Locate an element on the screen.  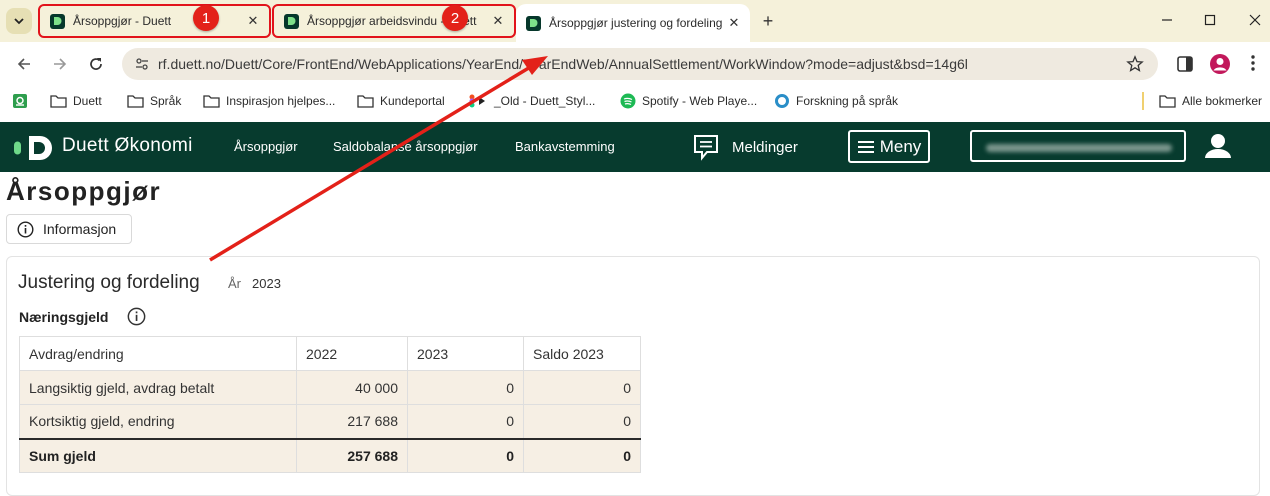
section-title: Justering og fordeling is located at coordinates (109, 282).